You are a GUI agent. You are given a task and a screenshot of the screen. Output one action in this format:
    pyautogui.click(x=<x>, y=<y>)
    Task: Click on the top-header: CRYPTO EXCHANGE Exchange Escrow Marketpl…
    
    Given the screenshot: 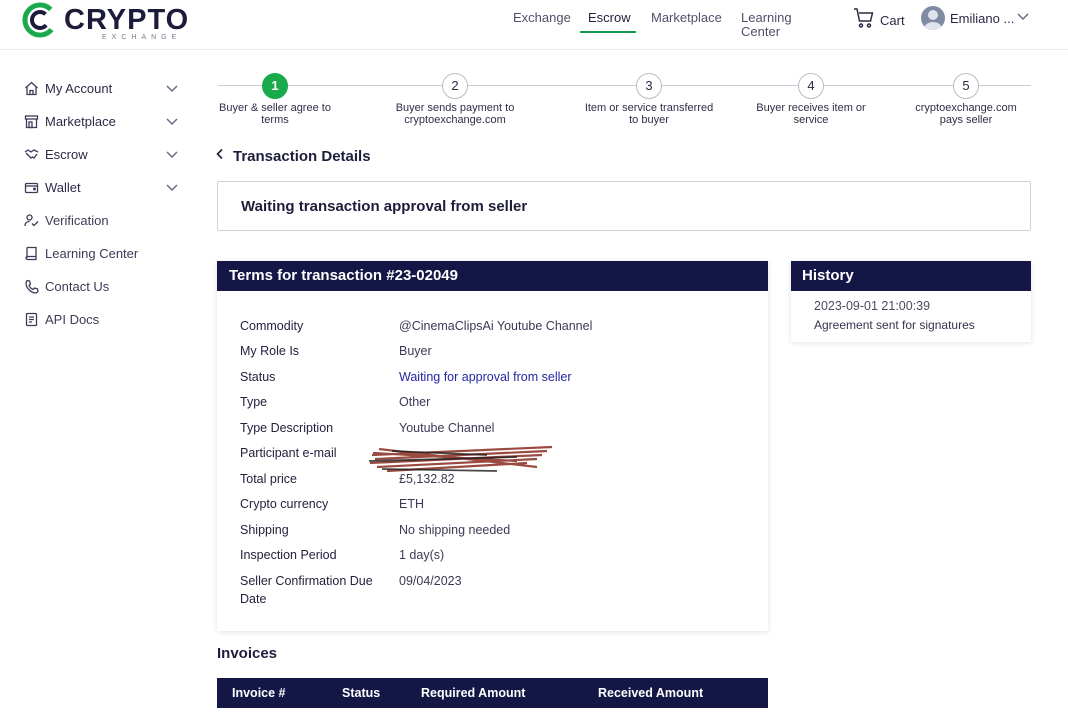 What is the action you would take?
    pyautogui.click(x=534, y=25)
    